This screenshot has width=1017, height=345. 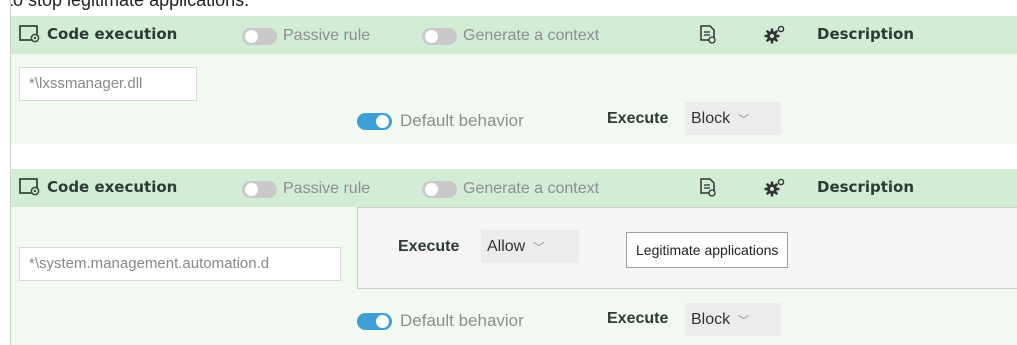 What do you see at coordinates (508, 8) in the screenshot?
I see `cropped-heading: to stop legitimate applications.` at bounding box center [508, 8].